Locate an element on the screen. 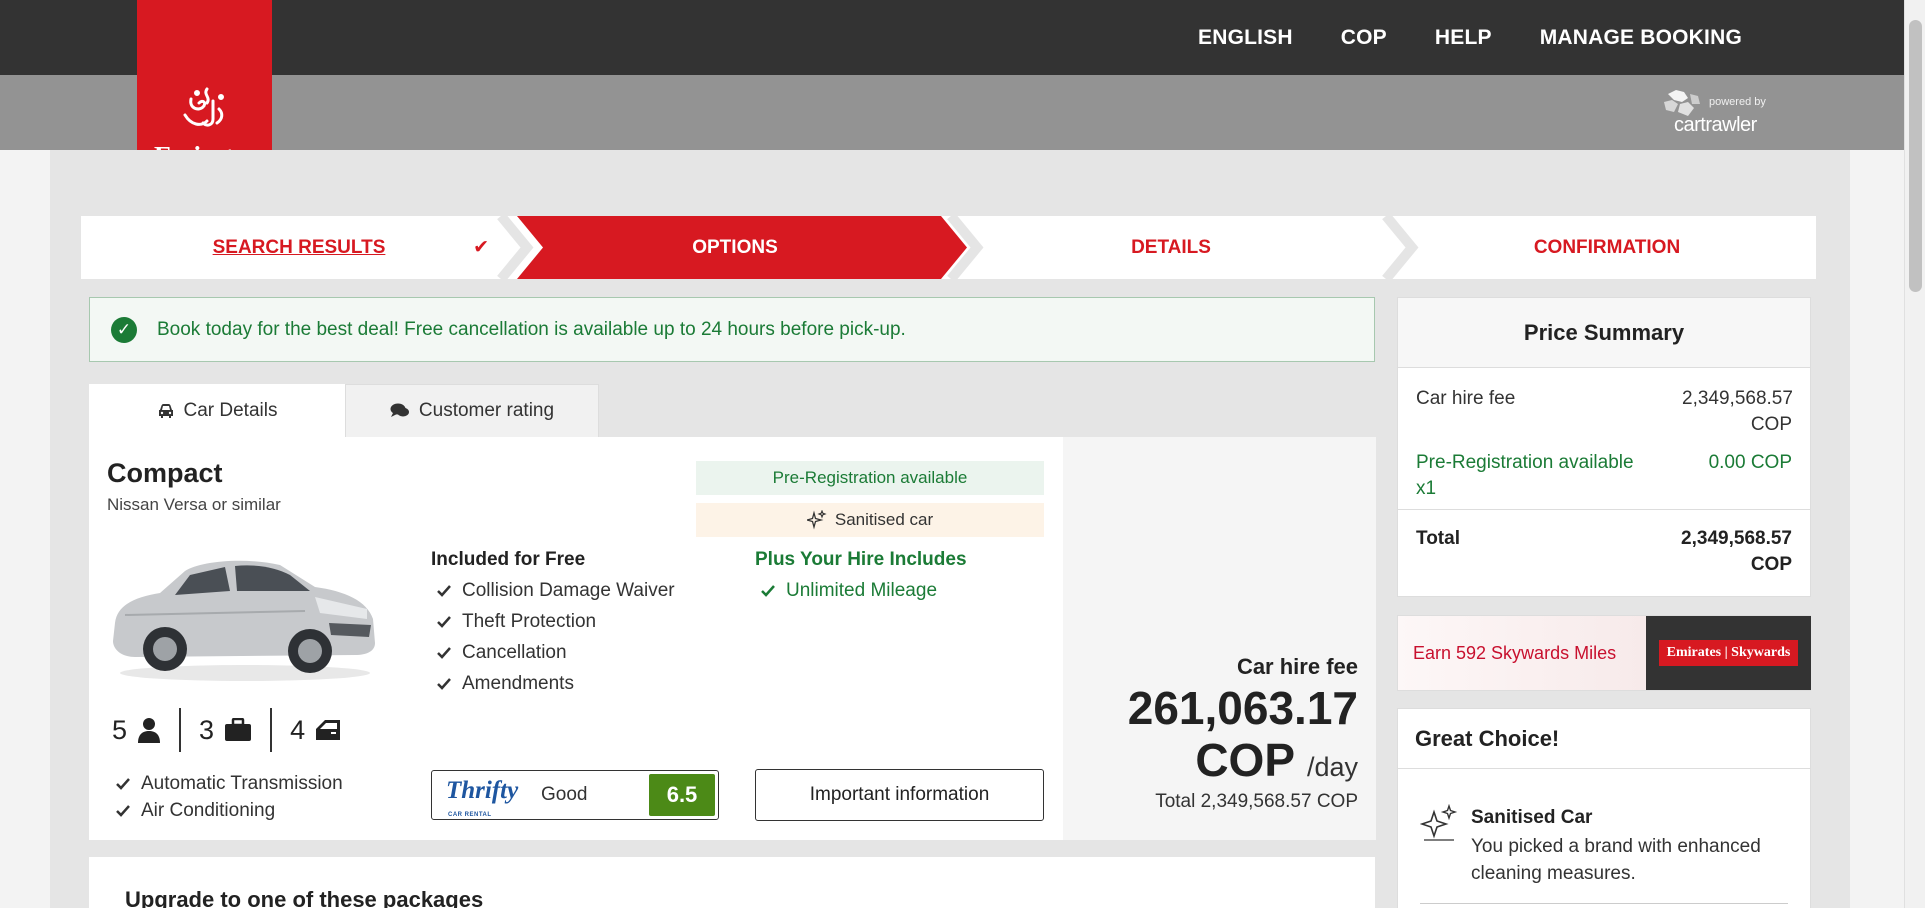 The height and width of the screenshot is (908, 1925). car-image is located at coordinates (244, 620).